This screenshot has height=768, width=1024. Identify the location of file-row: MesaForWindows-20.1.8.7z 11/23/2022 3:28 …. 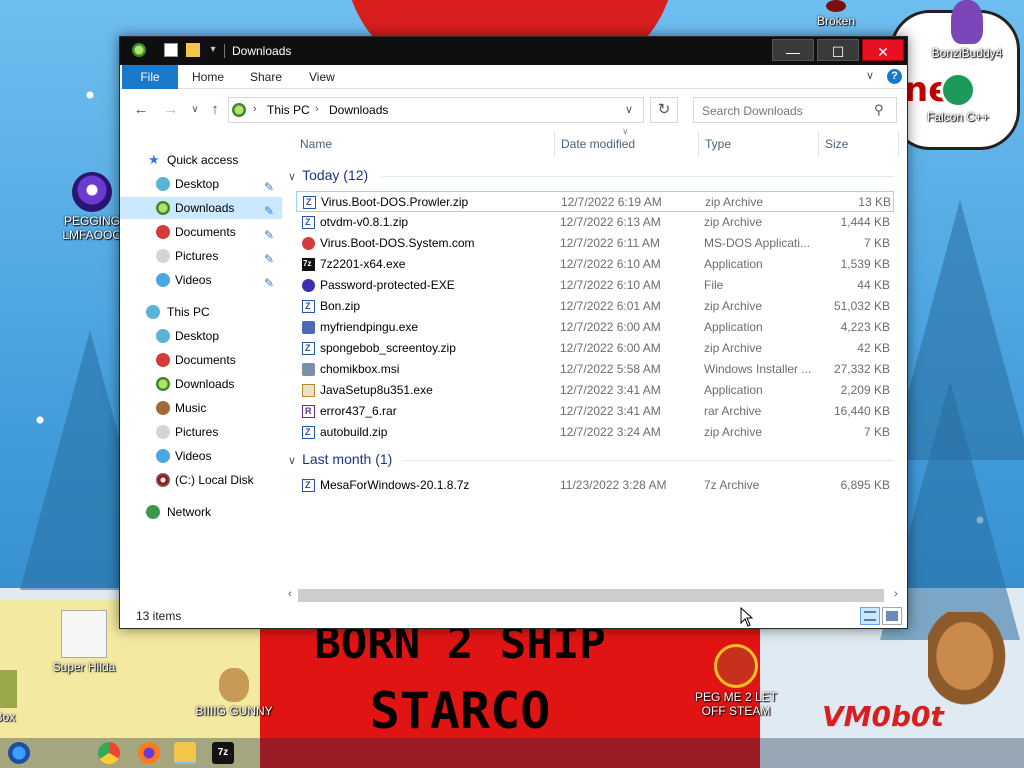
(595, 485).